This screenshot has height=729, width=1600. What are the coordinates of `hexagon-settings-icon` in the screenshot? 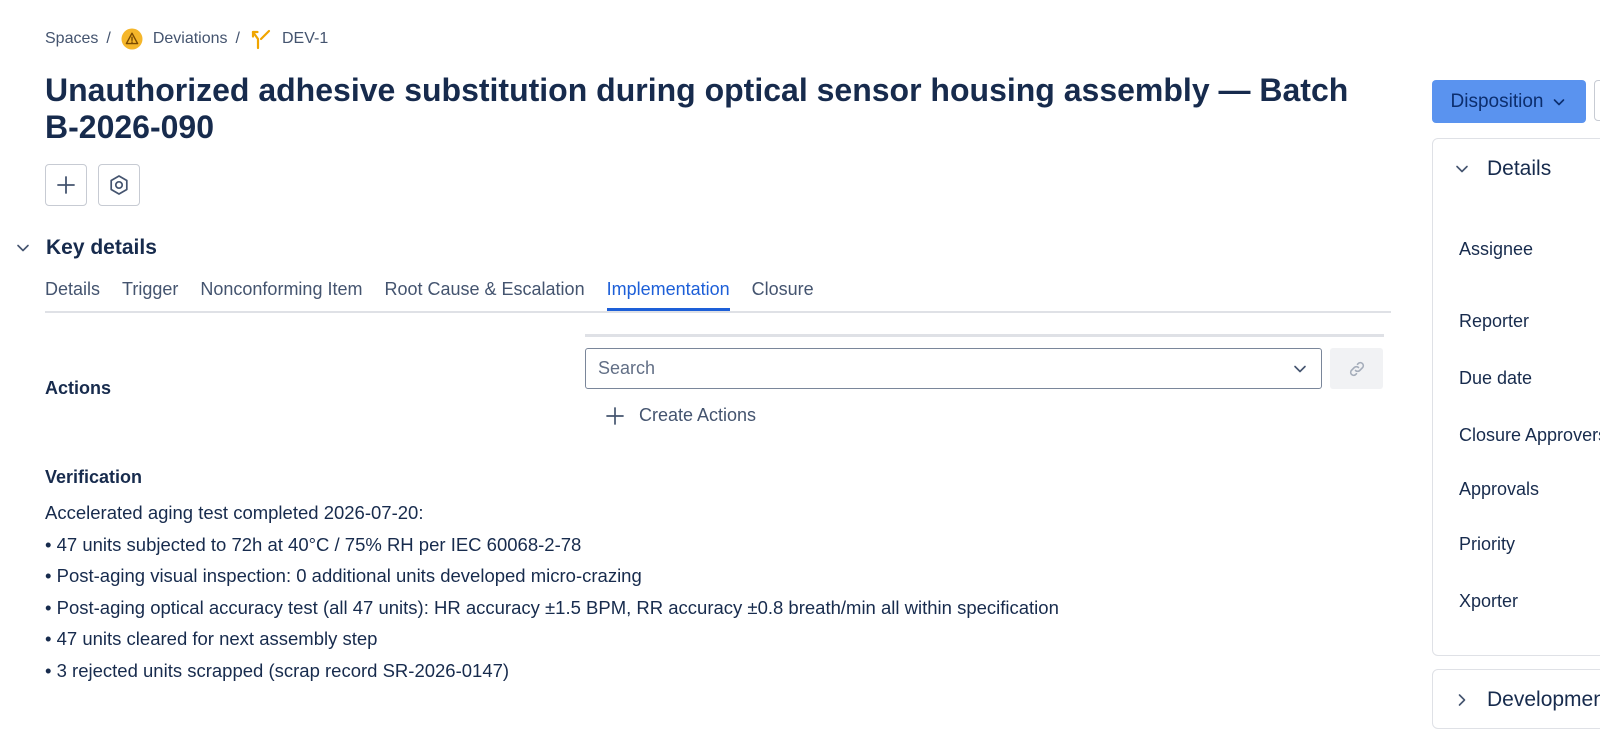 It's located at (119, 185).